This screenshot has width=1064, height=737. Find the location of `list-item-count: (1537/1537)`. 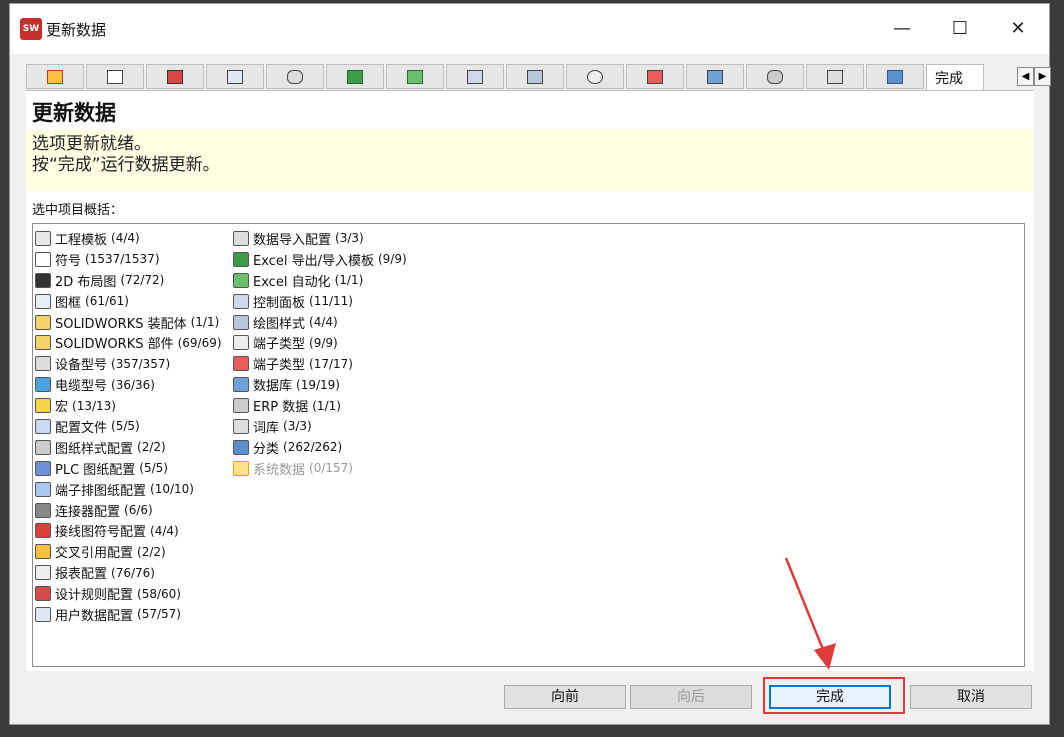

list-item-count: (1537/1537) is located at coordinates (122, 259).